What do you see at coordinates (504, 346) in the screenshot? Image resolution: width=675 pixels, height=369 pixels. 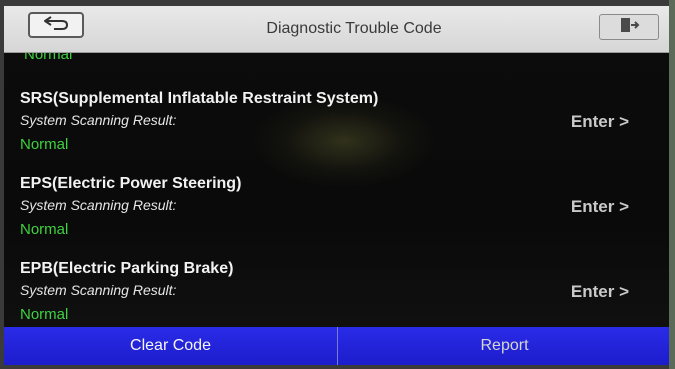 I see `report-button: Report` at bounding box center [504, 346].